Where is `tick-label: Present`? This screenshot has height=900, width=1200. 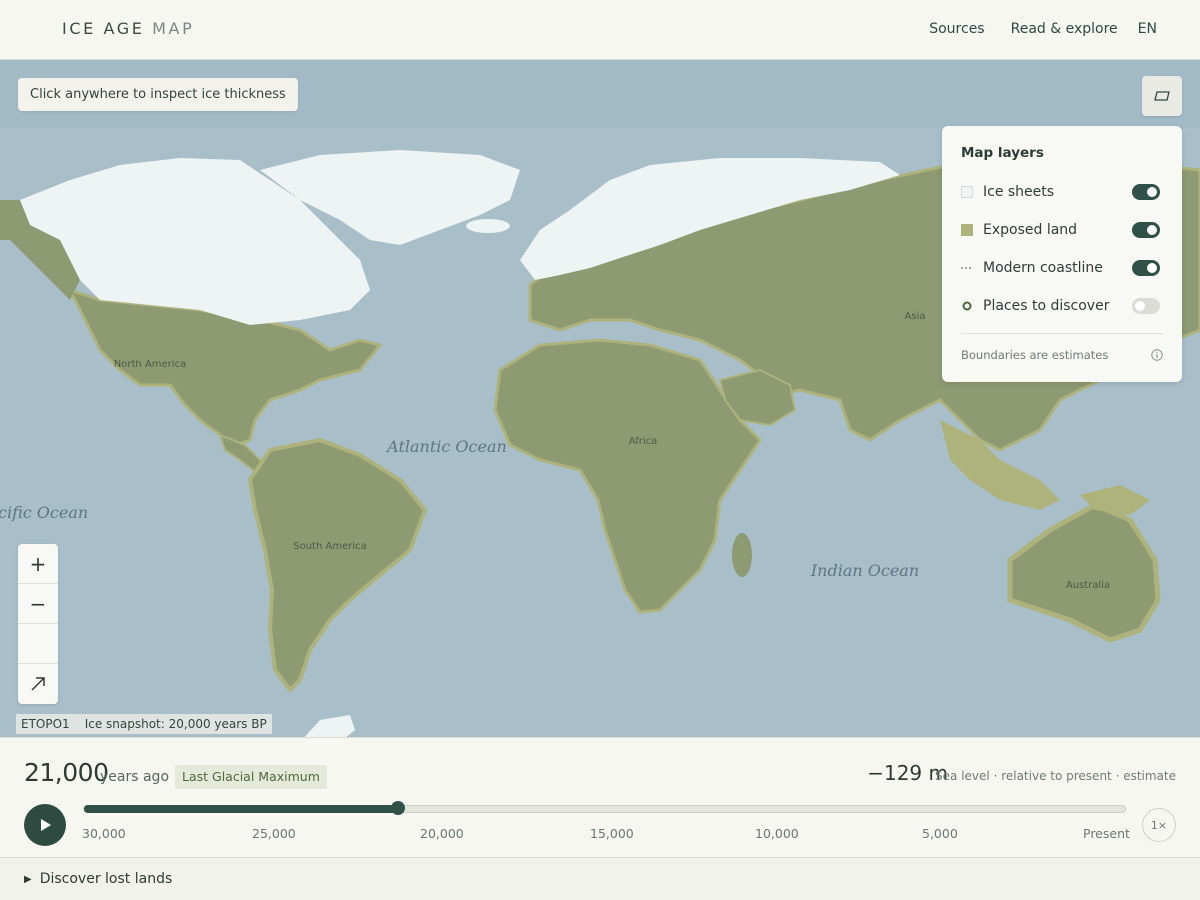
tick-label: Present is located at coordinates (1106, 833).